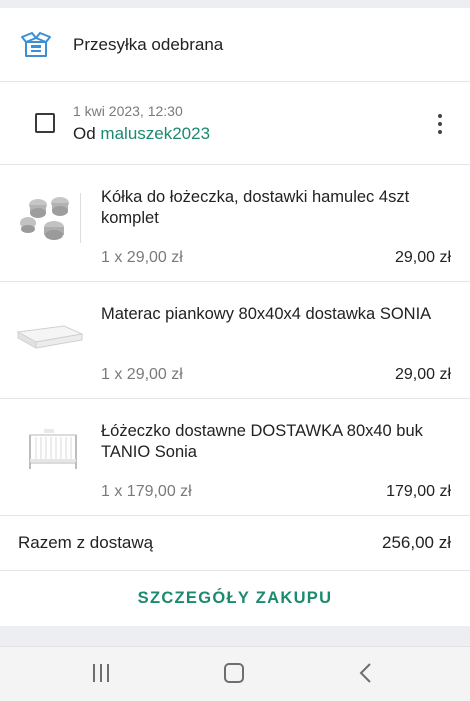 This screenshot has width=470, height=701. Describe the element at coordinates (235, 45) in the screenshot. I see `delivery-status-row: Przesyłka odebrana` at that location.